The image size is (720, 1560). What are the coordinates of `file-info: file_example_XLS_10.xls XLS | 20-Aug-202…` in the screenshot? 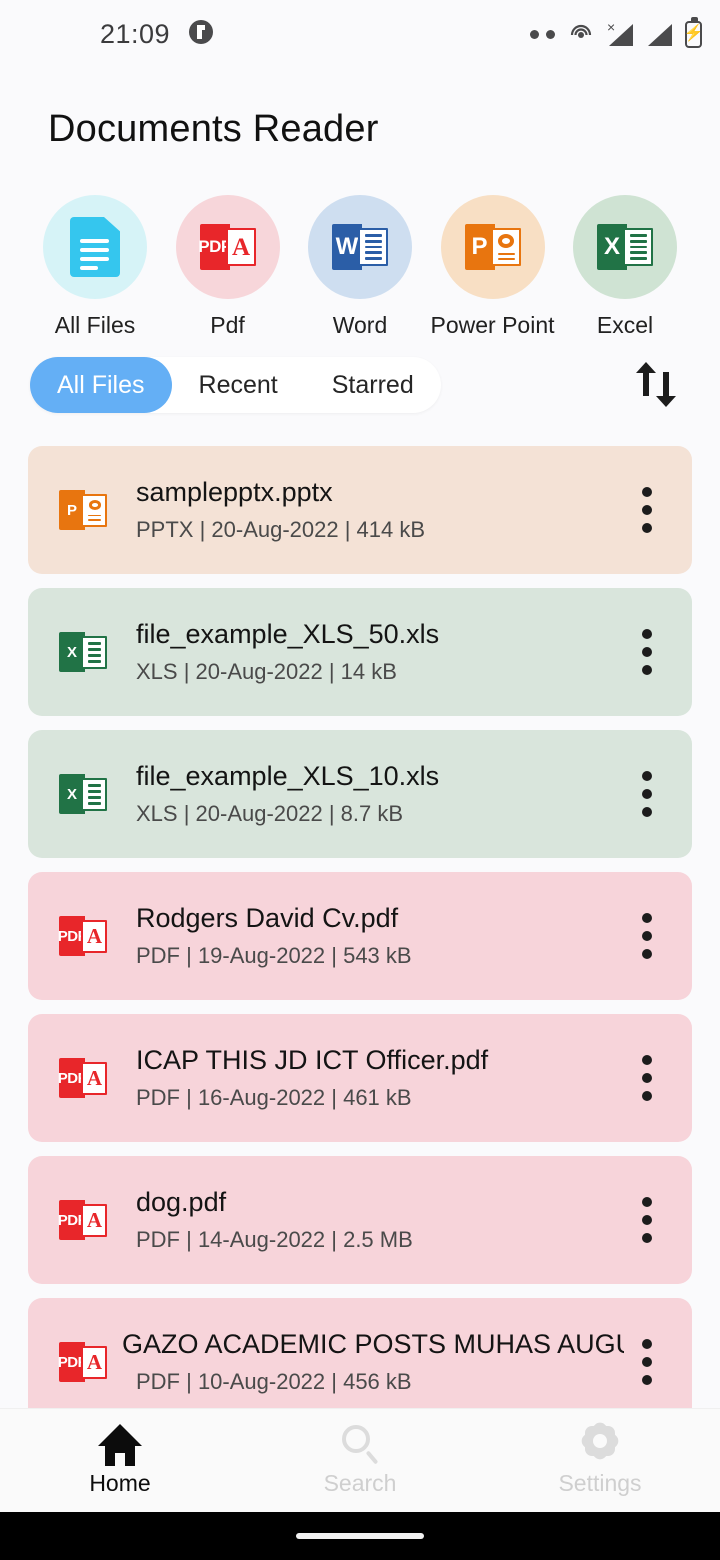 It's located at (369, 794).